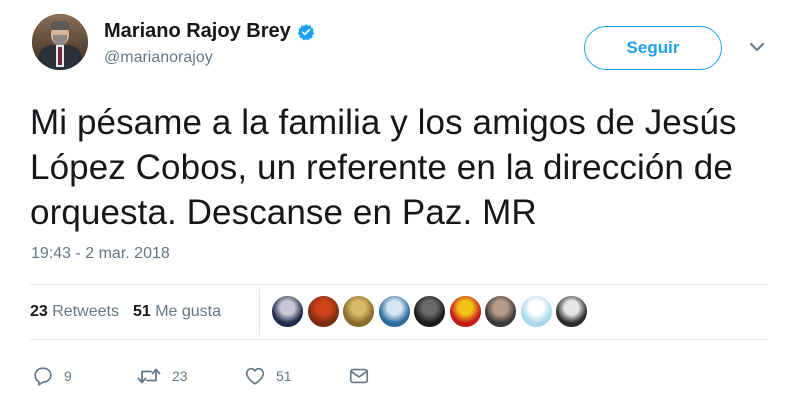 The width and height of the screenshot is (800, 410). Describe the element at coordinates (305, 31) in the screenshot. I see `verified-badge-icon` at that location.